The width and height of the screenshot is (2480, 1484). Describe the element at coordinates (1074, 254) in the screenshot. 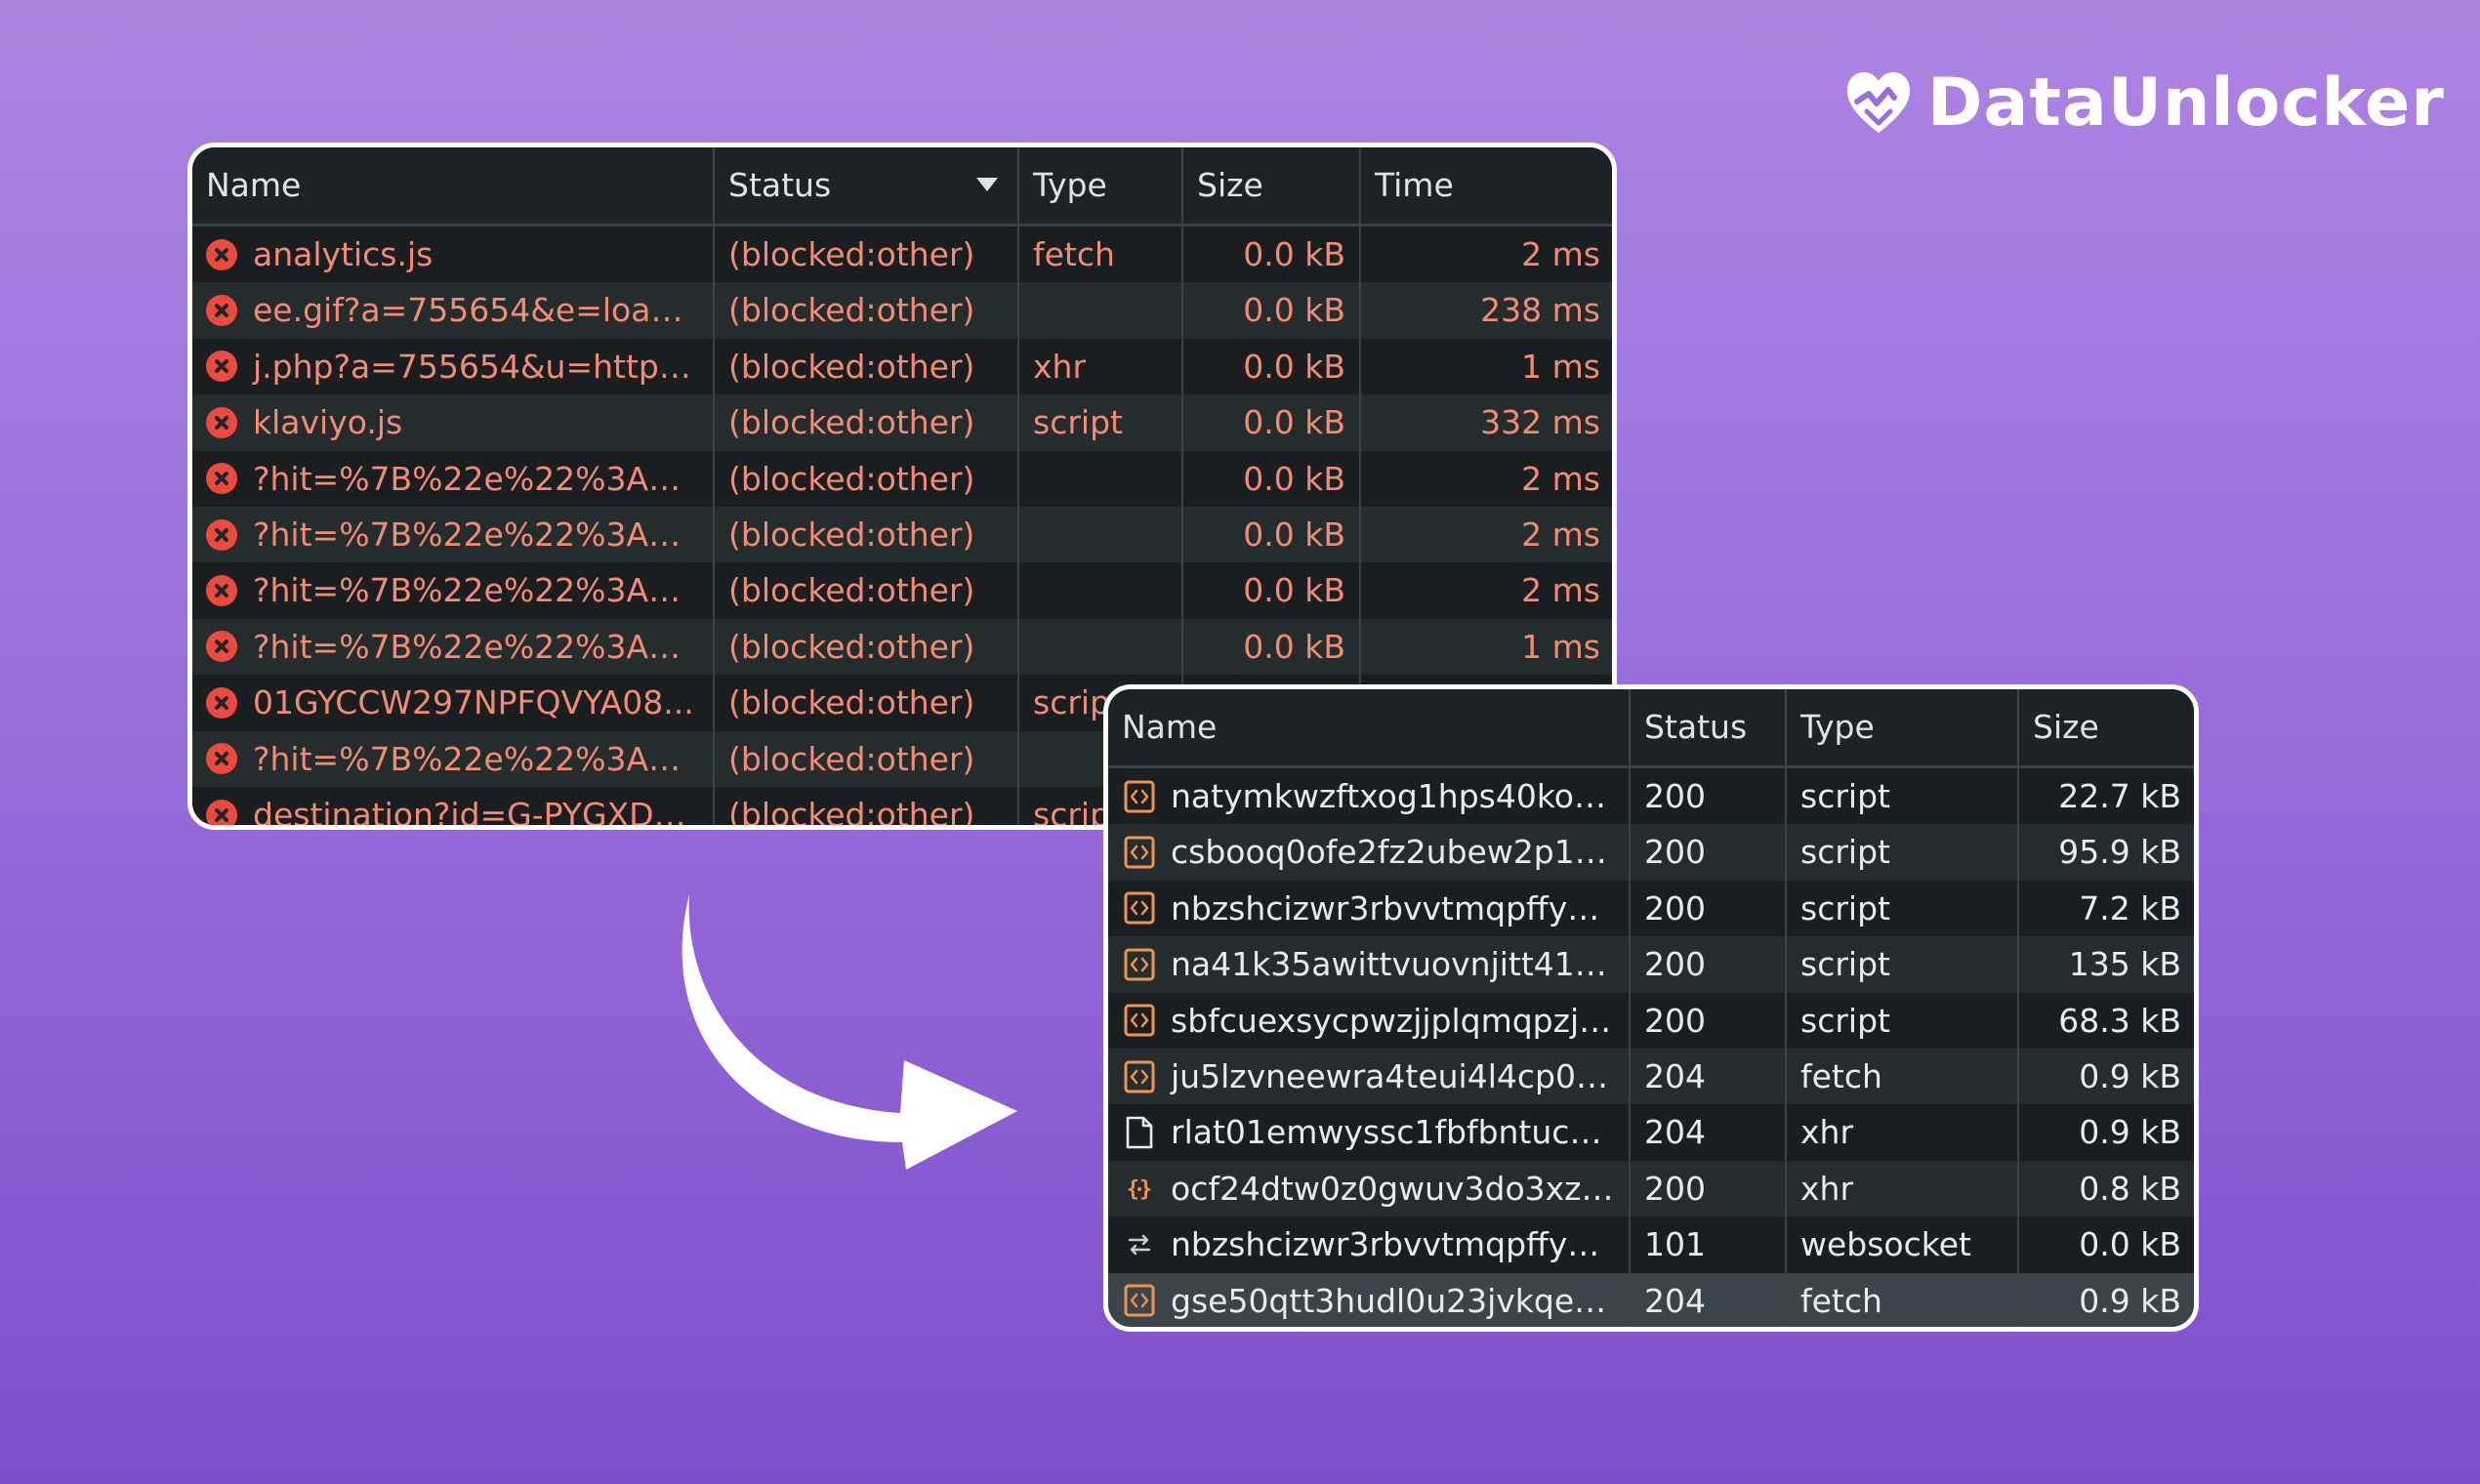

I see `request-type: fetch` at that location.